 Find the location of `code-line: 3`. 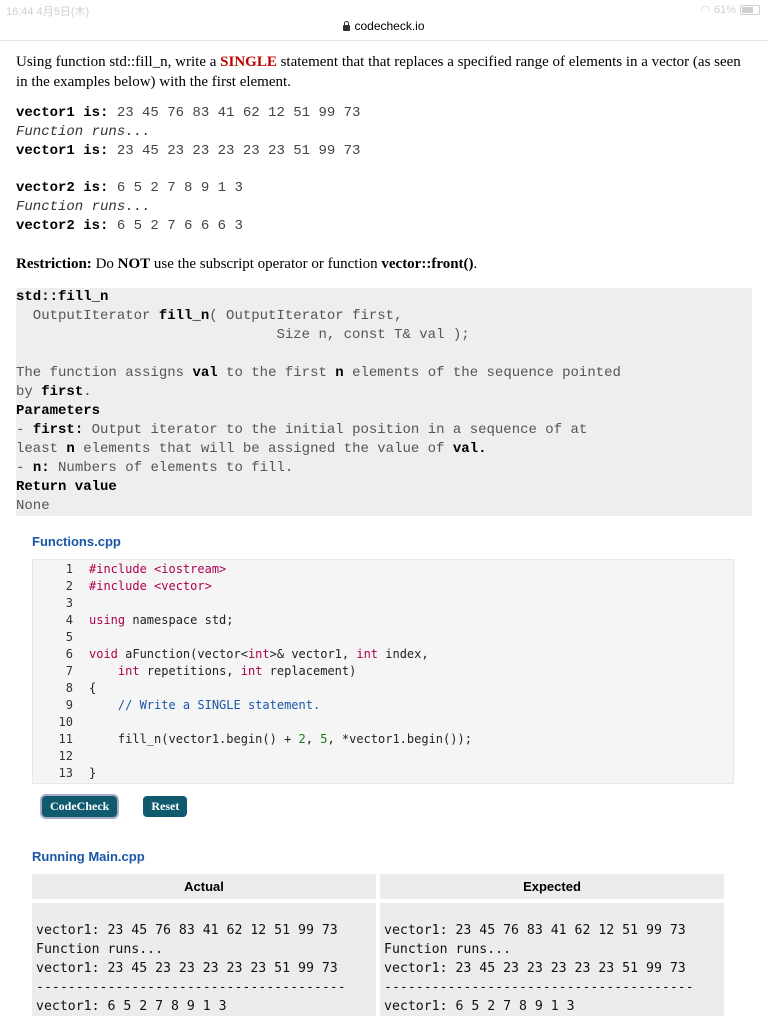

code-line: 3 is located at coordinates (383, 603).